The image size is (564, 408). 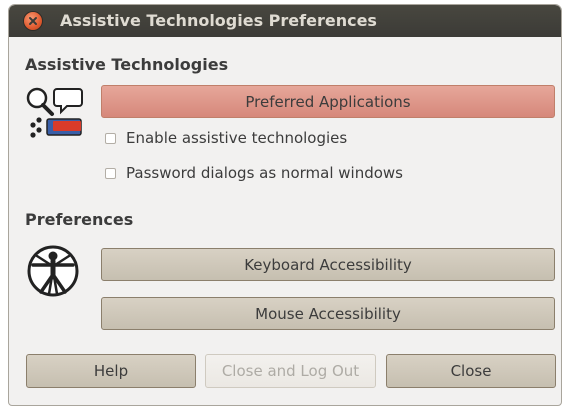 What do you see at coordinates (264, 173) in the screenshot?
I see `password-dialogs-label: Password dialogs as normal windows` at bounding box center [264, 173].